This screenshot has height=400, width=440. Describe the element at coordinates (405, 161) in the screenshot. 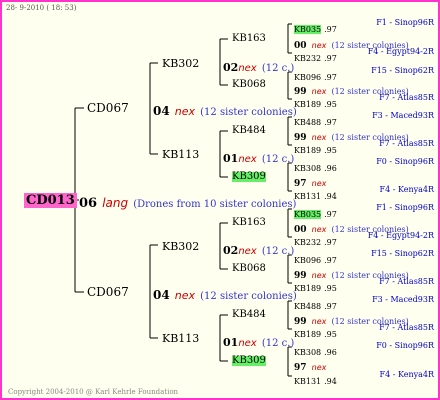

I see `l4-location: F0 - Sinop96R` at that location.